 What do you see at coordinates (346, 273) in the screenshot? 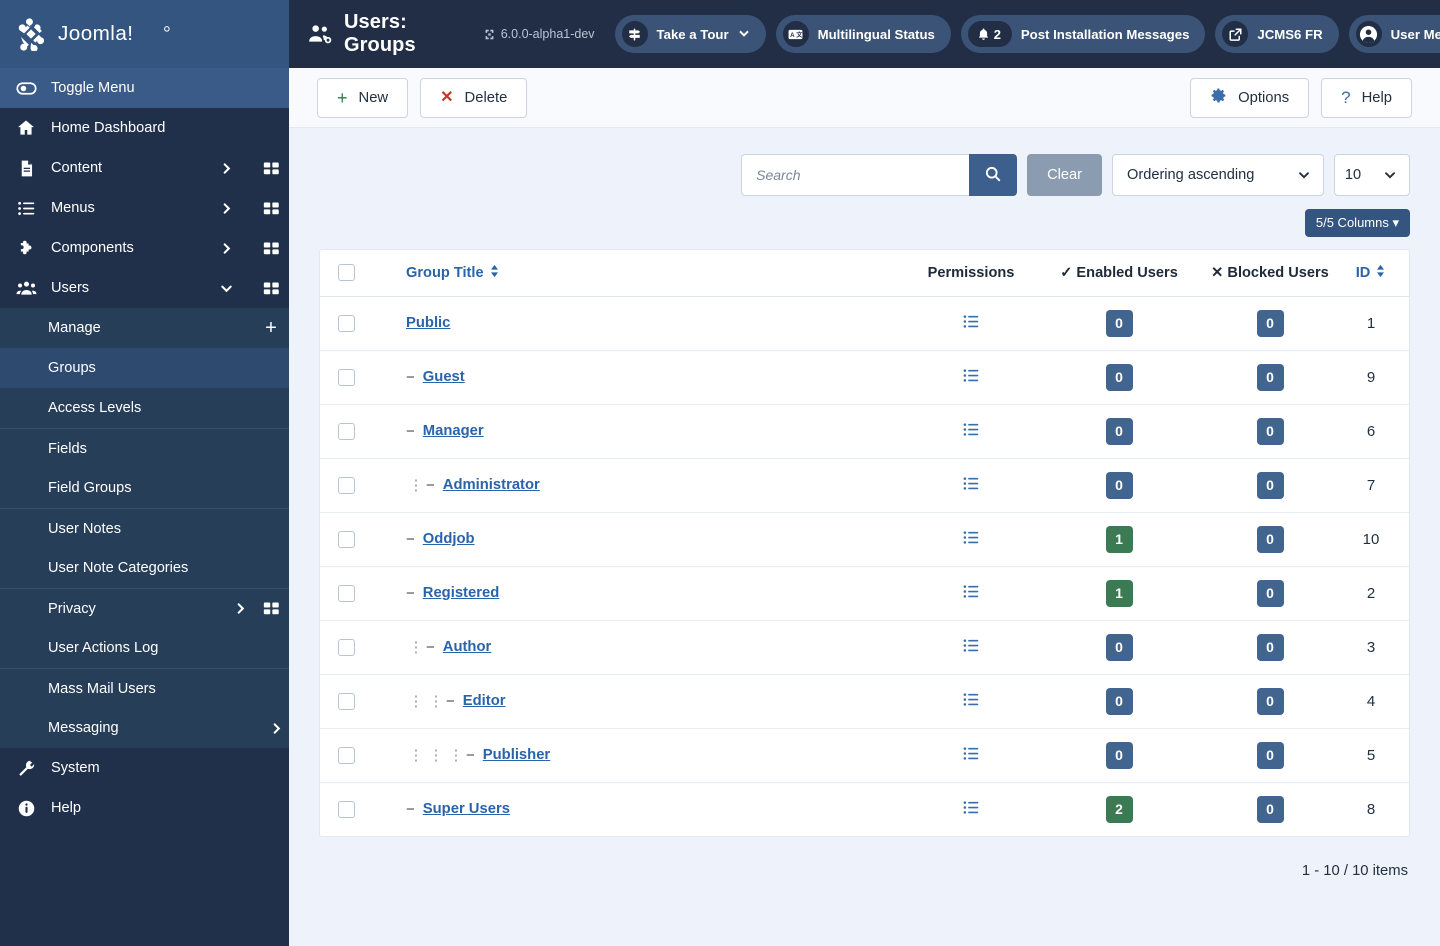
I see `select-all-checkbox` at bounding box center [346, 273].